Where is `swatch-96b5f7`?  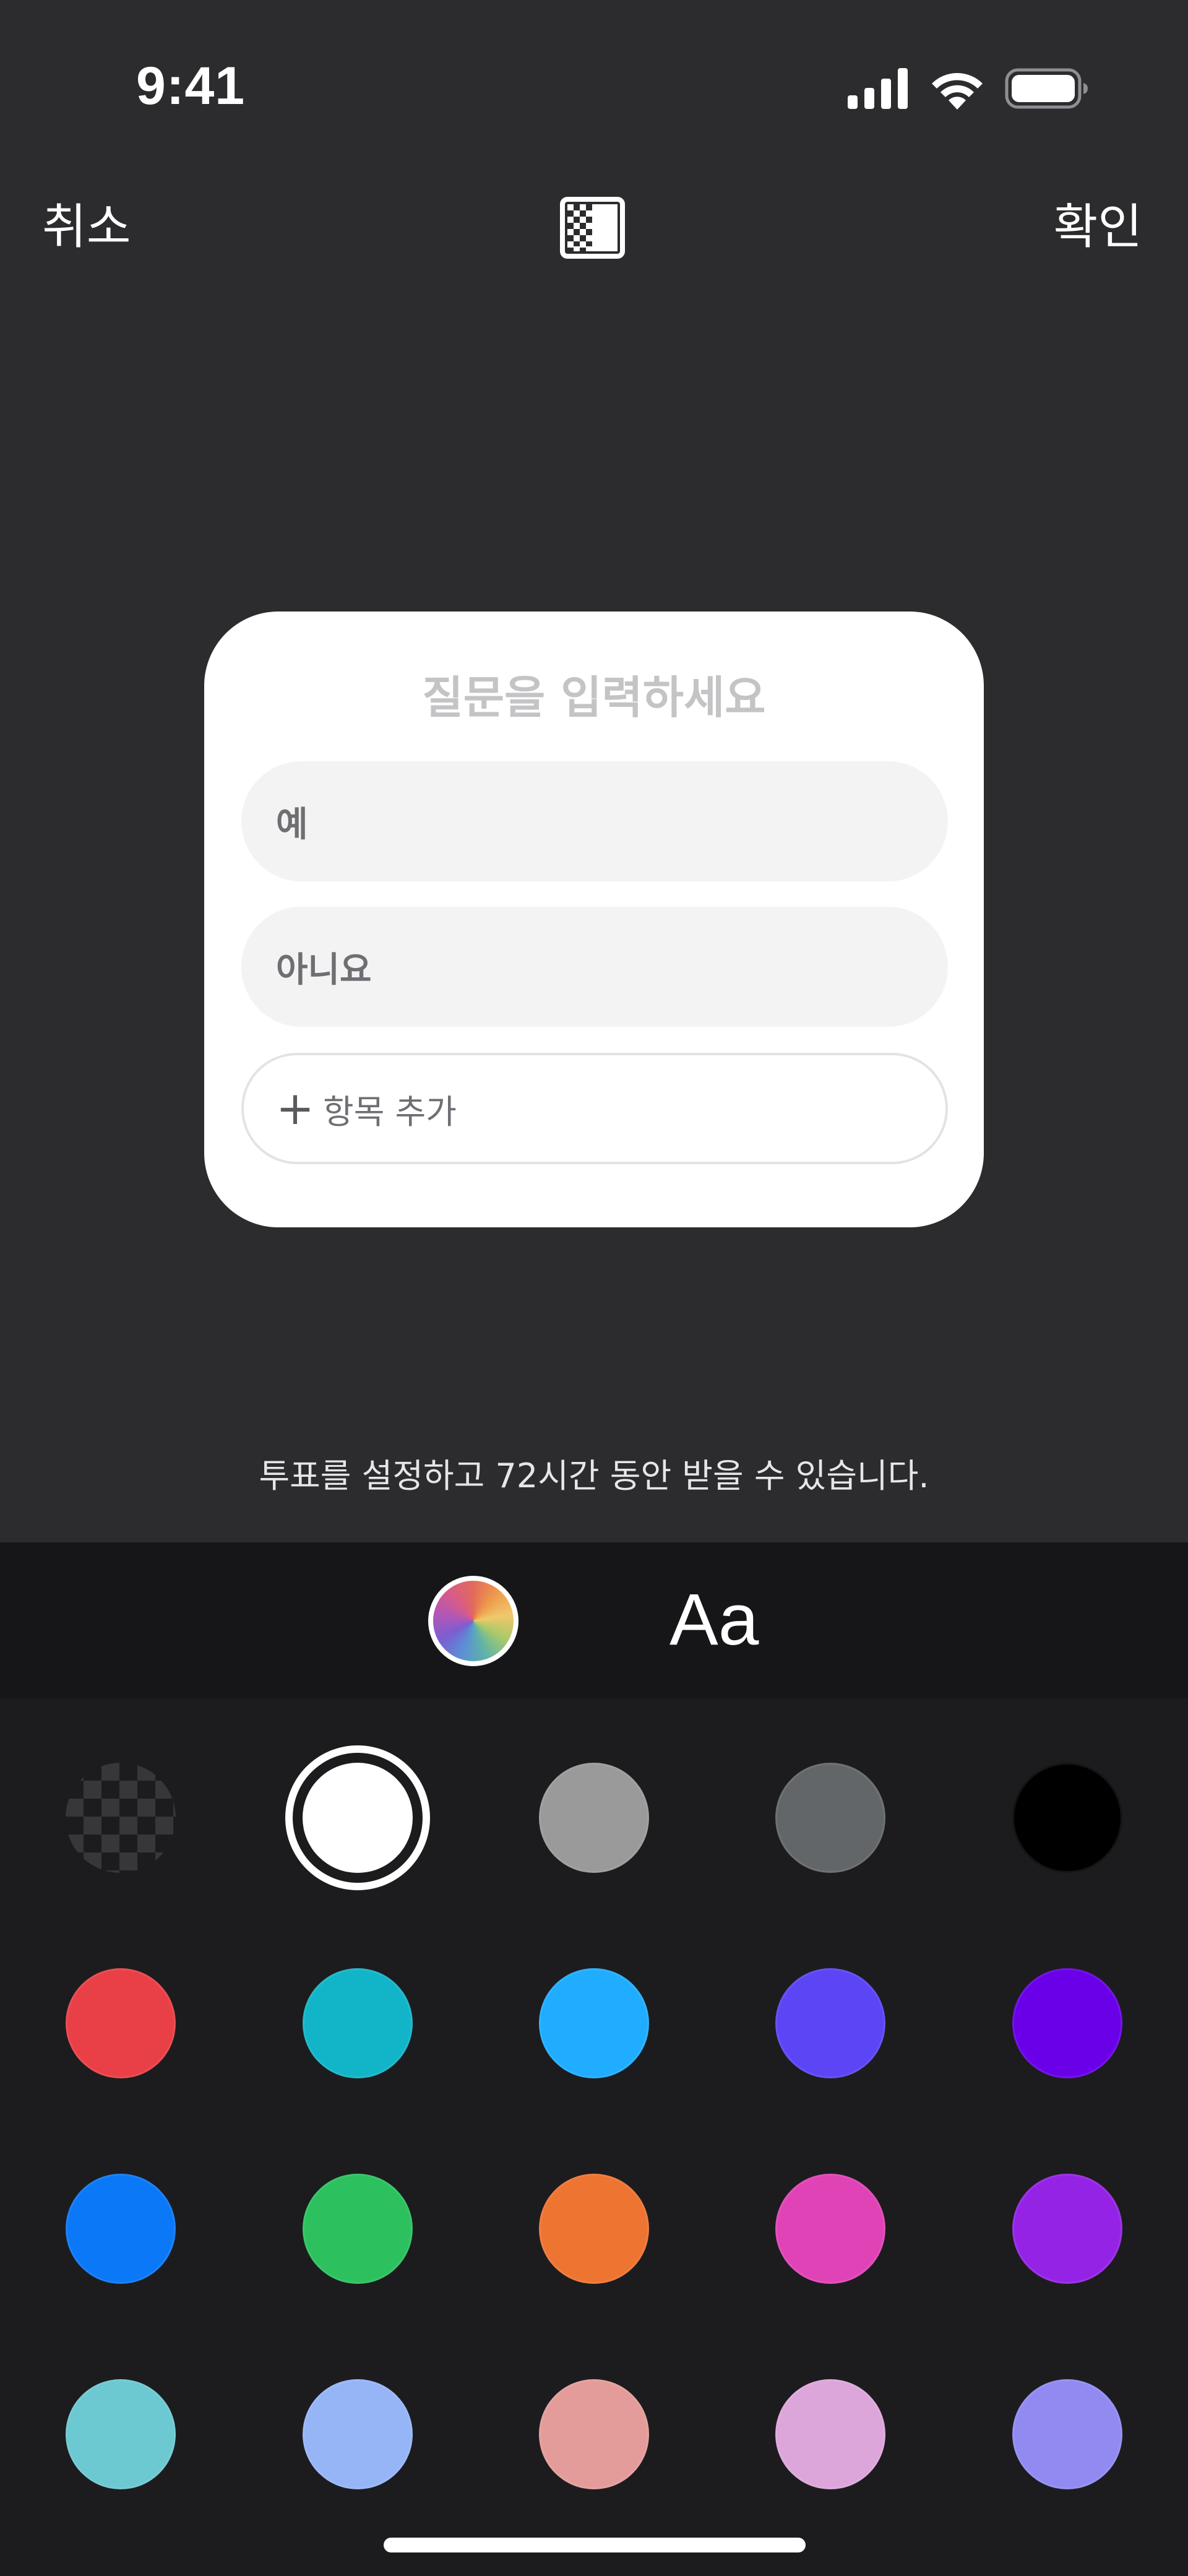
swatch-96b5f7 is located at coordinates (358, 2434).